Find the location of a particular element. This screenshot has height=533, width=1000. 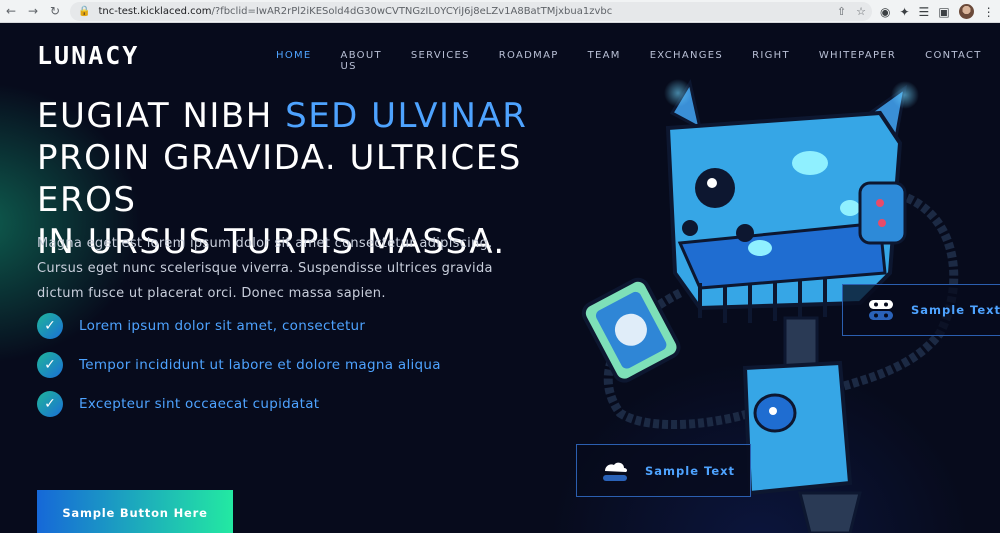

url-domain: tnc-test.kicklaced.com is located at coordinates (155, 11).